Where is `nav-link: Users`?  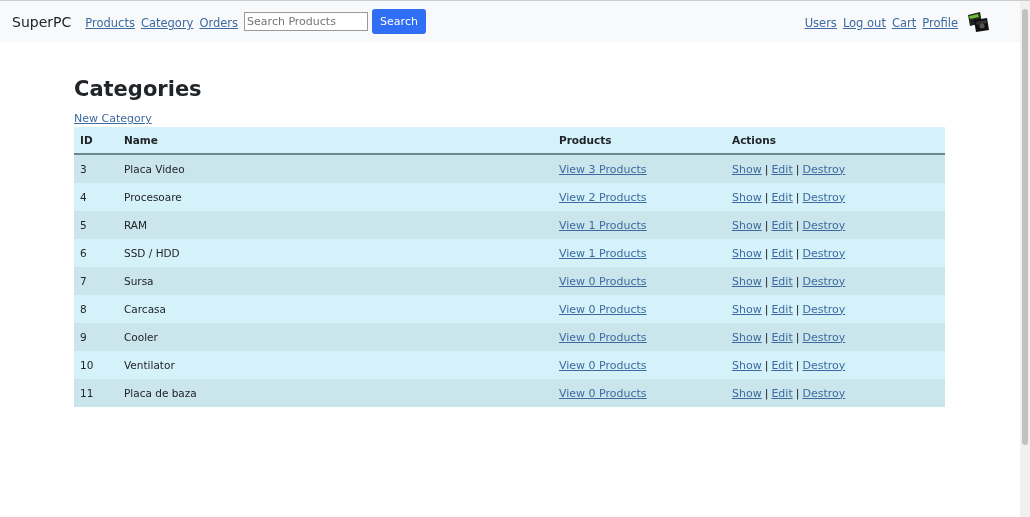 nav-link: Users is located at coordinates (820, 23).